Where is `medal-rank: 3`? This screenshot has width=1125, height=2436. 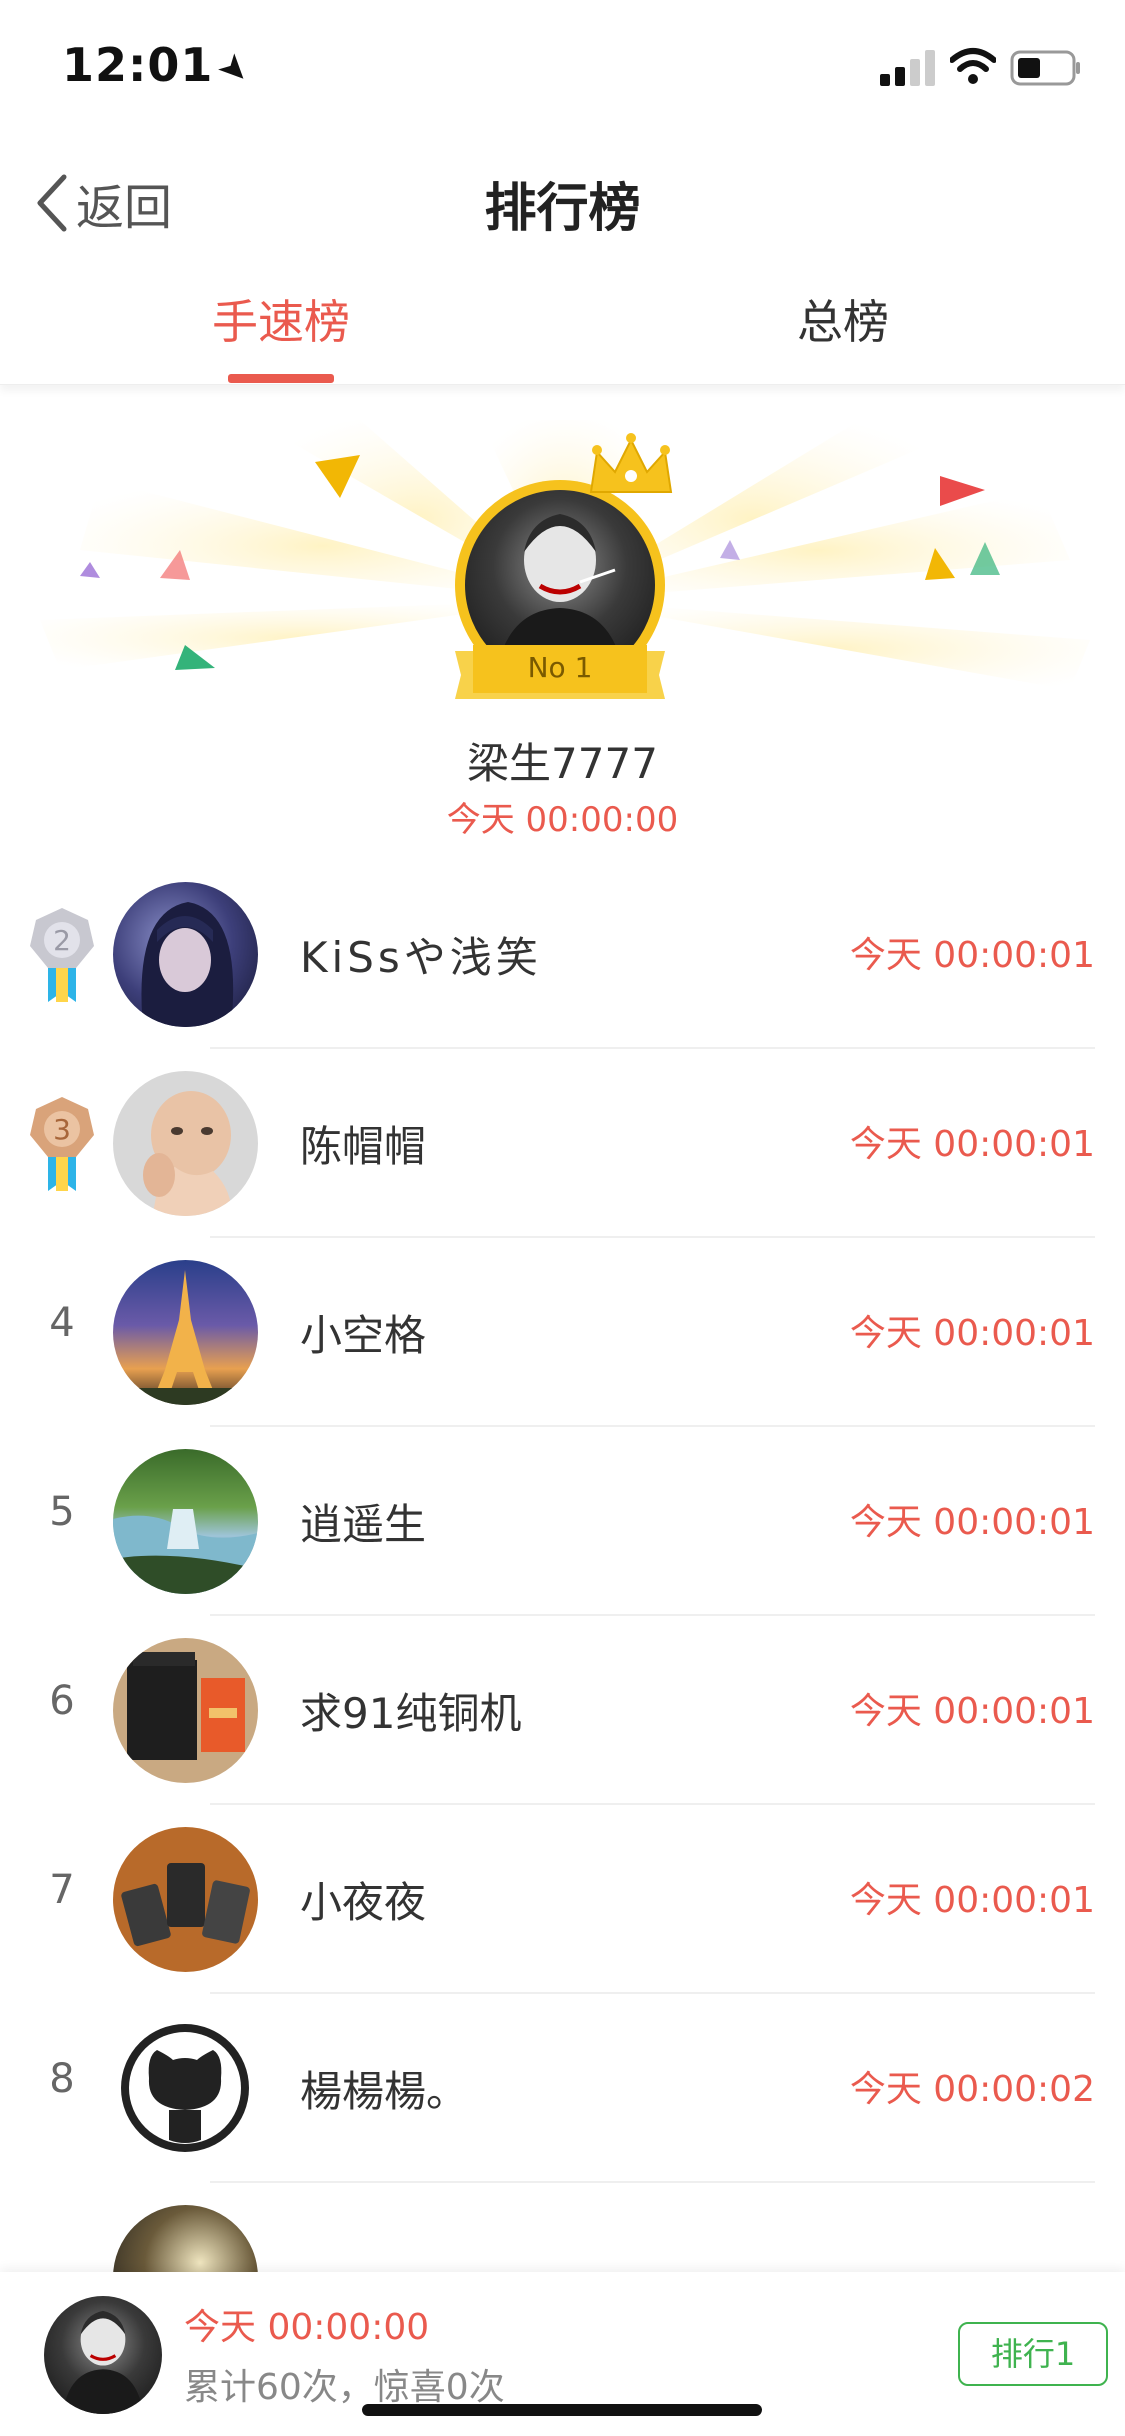
medal-rank: 3 is located at coordinates (62, 1129).